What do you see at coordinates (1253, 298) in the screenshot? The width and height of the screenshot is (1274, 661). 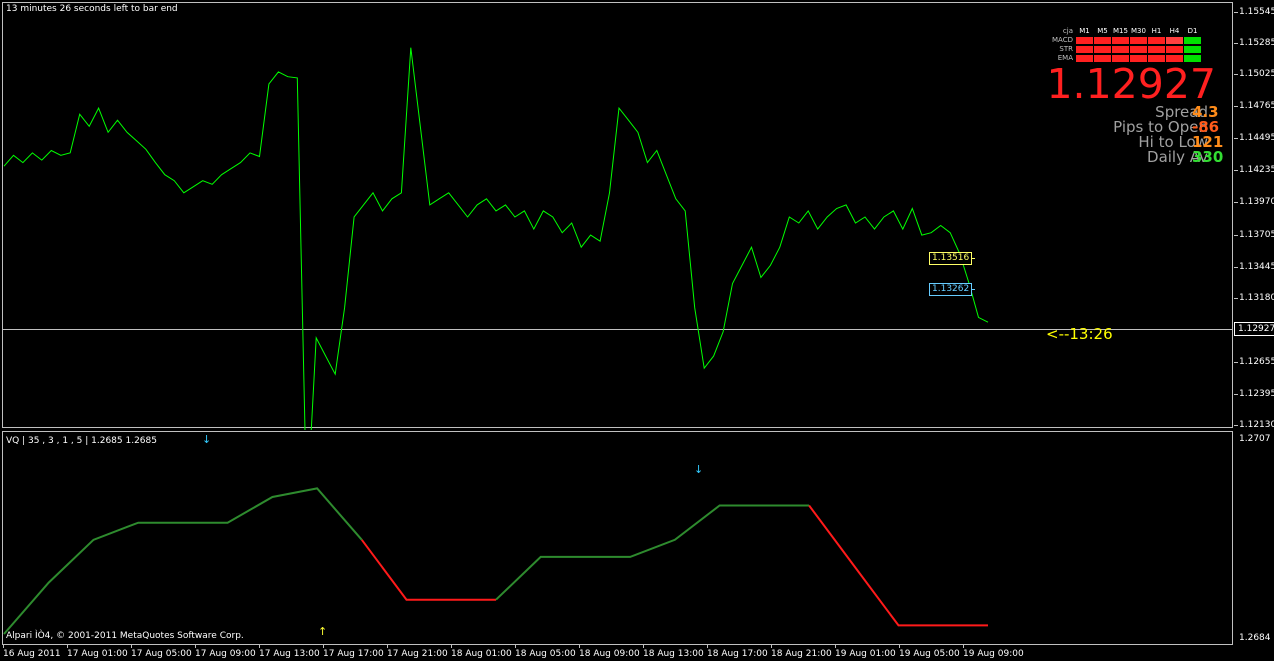 I see `y-tick: 1.13180` at bounding box center [1253, 298].